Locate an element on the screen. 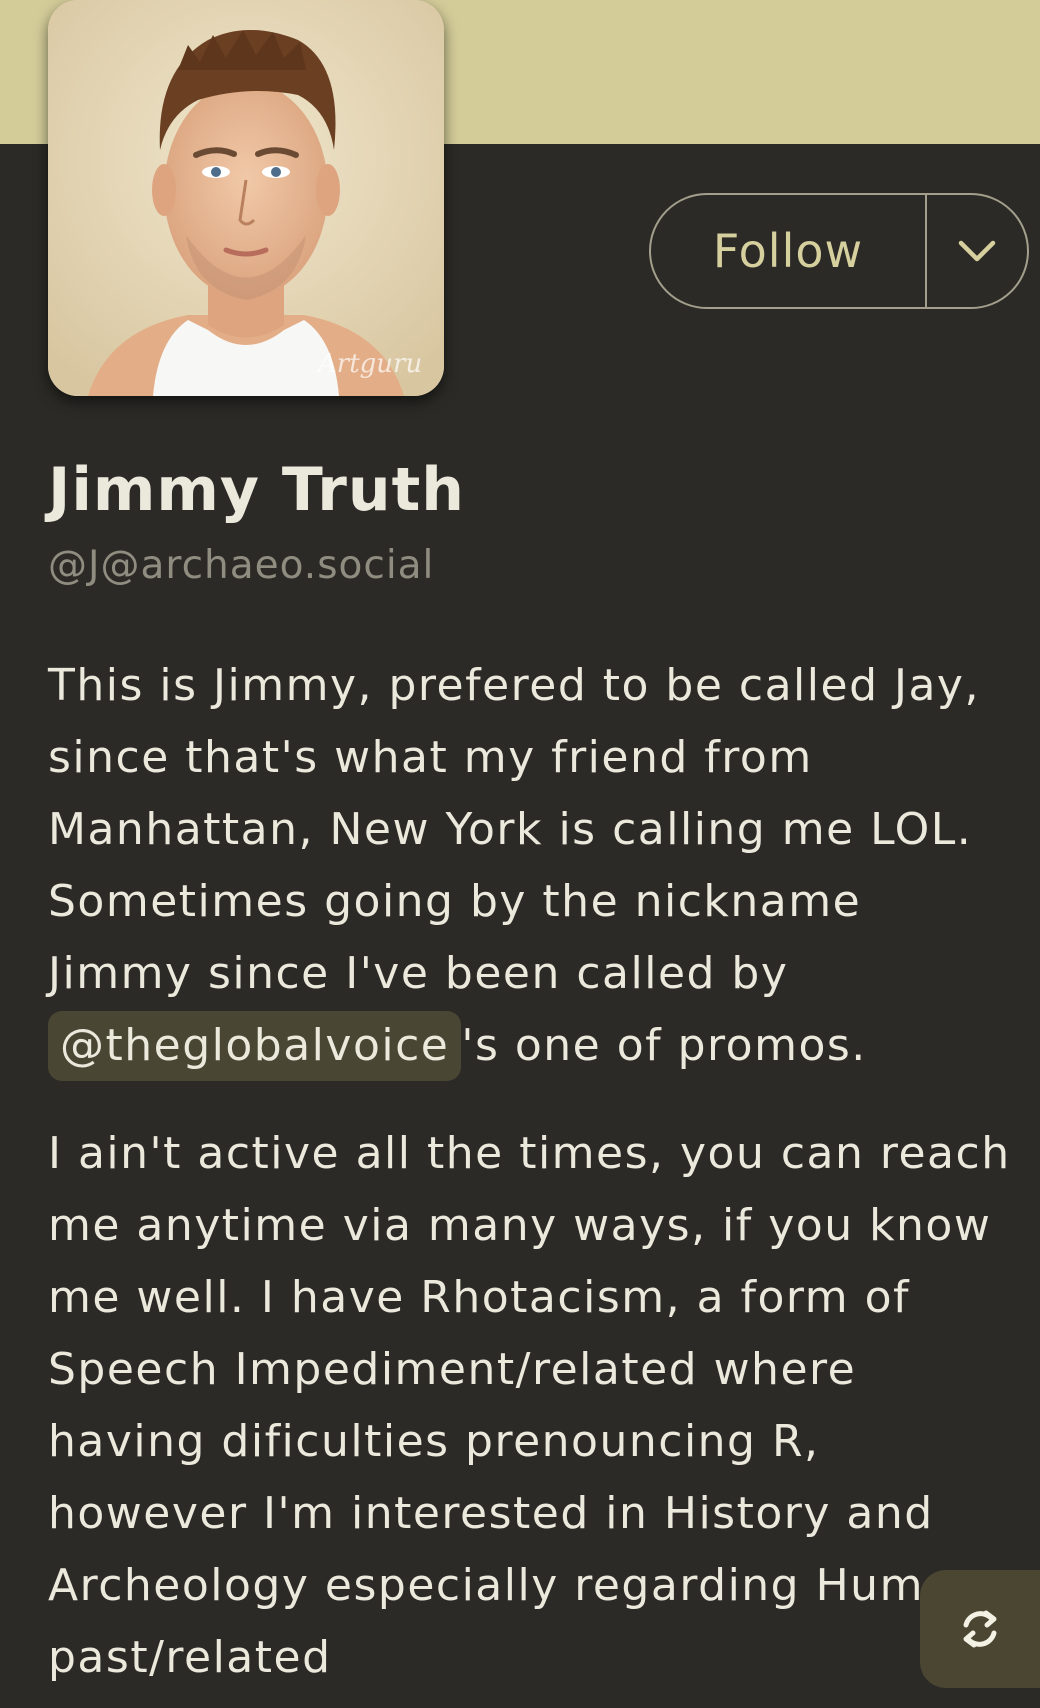 This screenshot has width=1040, height=1708. follow-options-button is located at coordinates (977, 251).